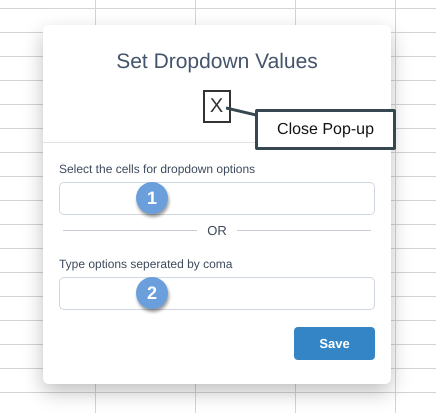 This screenshot has height=413, width=436. I want to click on close-button: X, so click(216, 106).